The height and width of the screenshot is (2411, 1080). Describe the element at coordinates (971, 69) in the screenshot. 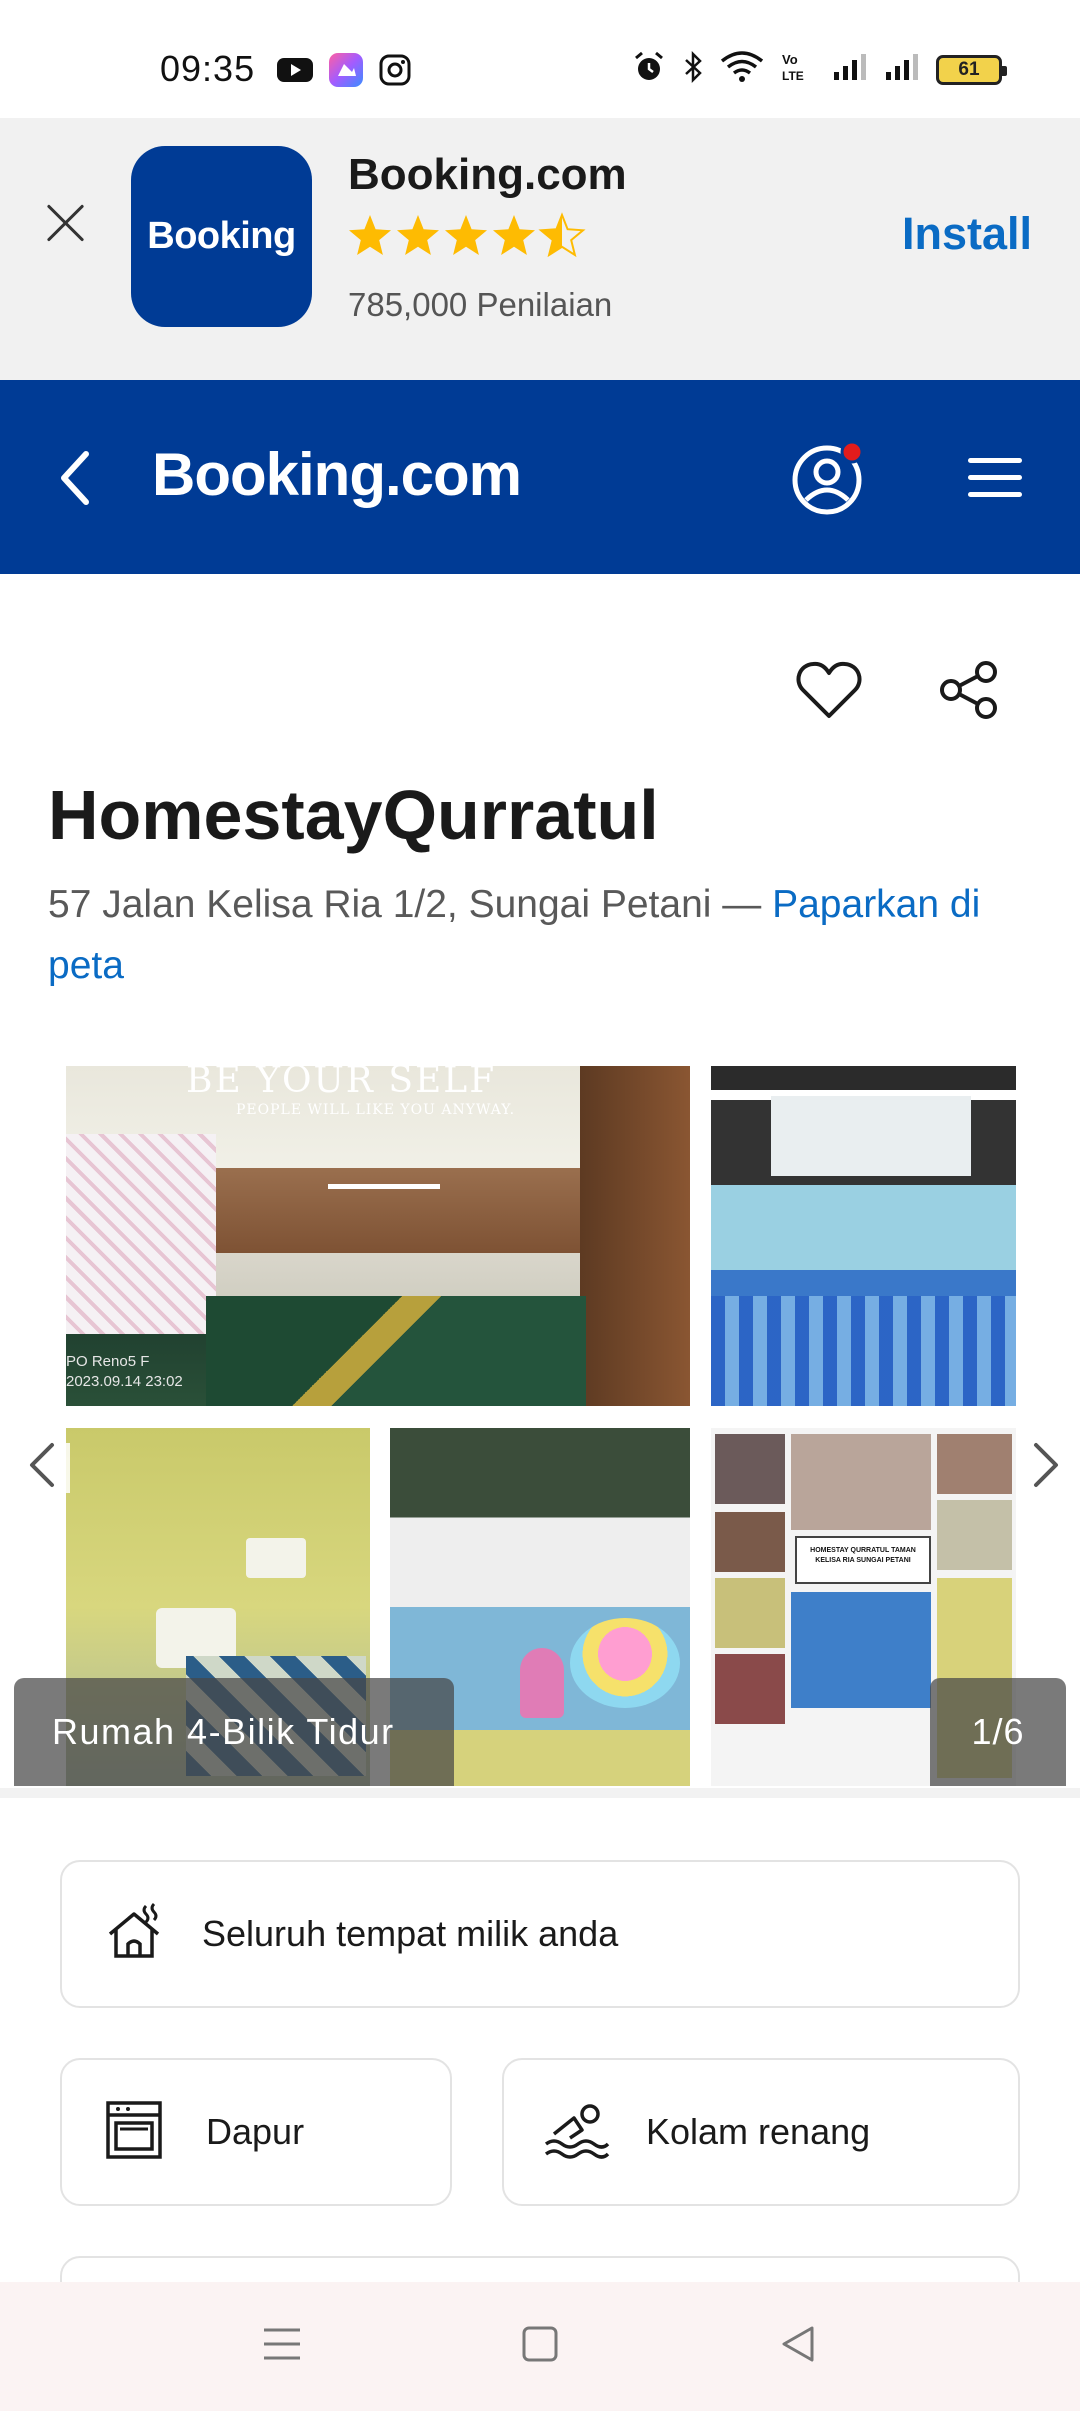

I see `battery-icon: 61` at that location.